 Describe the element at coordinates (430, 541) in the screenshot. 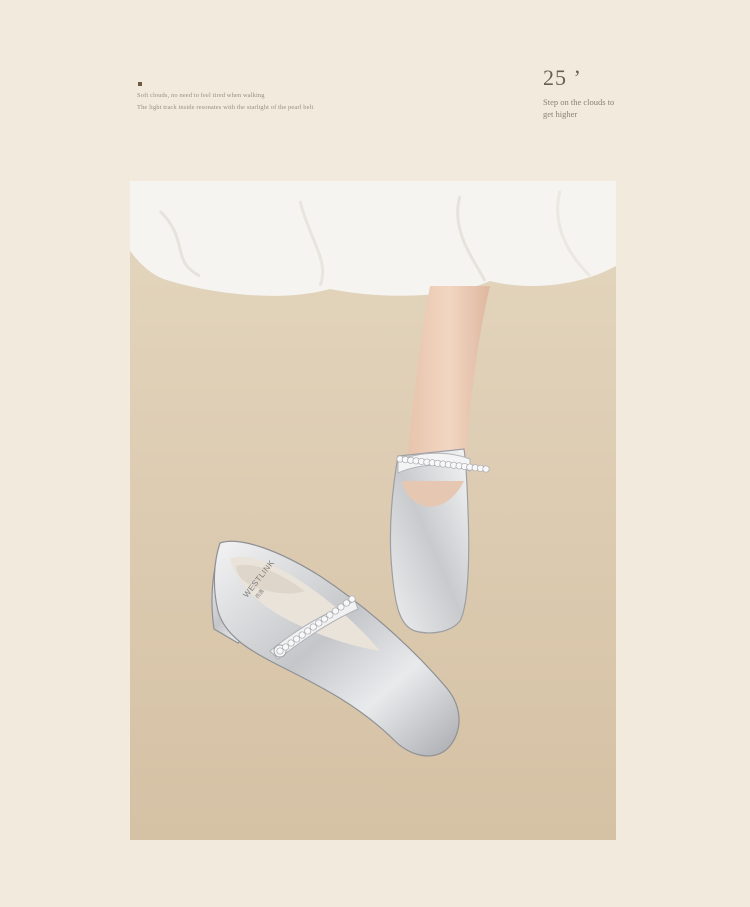

I see `standing-shoe` at that location.